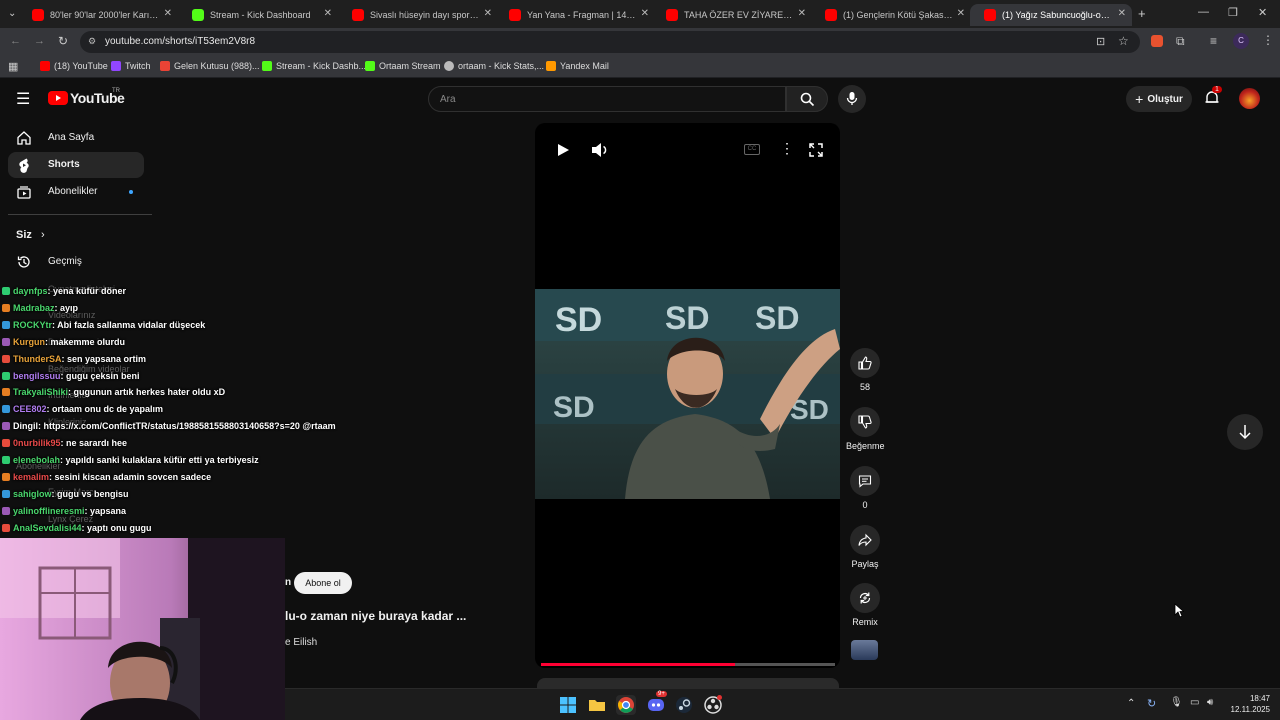 This screenshot has height=720, width=1280. I want to click on sync-icon: ↻, so click(1151, 703).